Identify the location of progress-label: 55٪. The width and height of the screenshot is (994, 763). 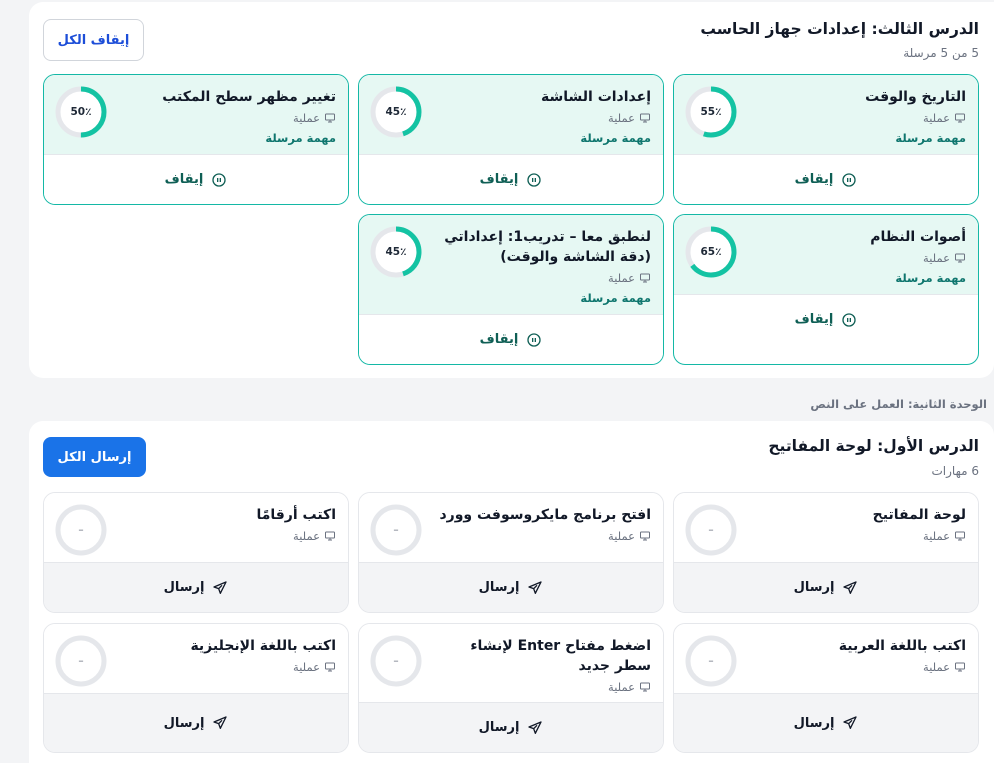
(711, 112).